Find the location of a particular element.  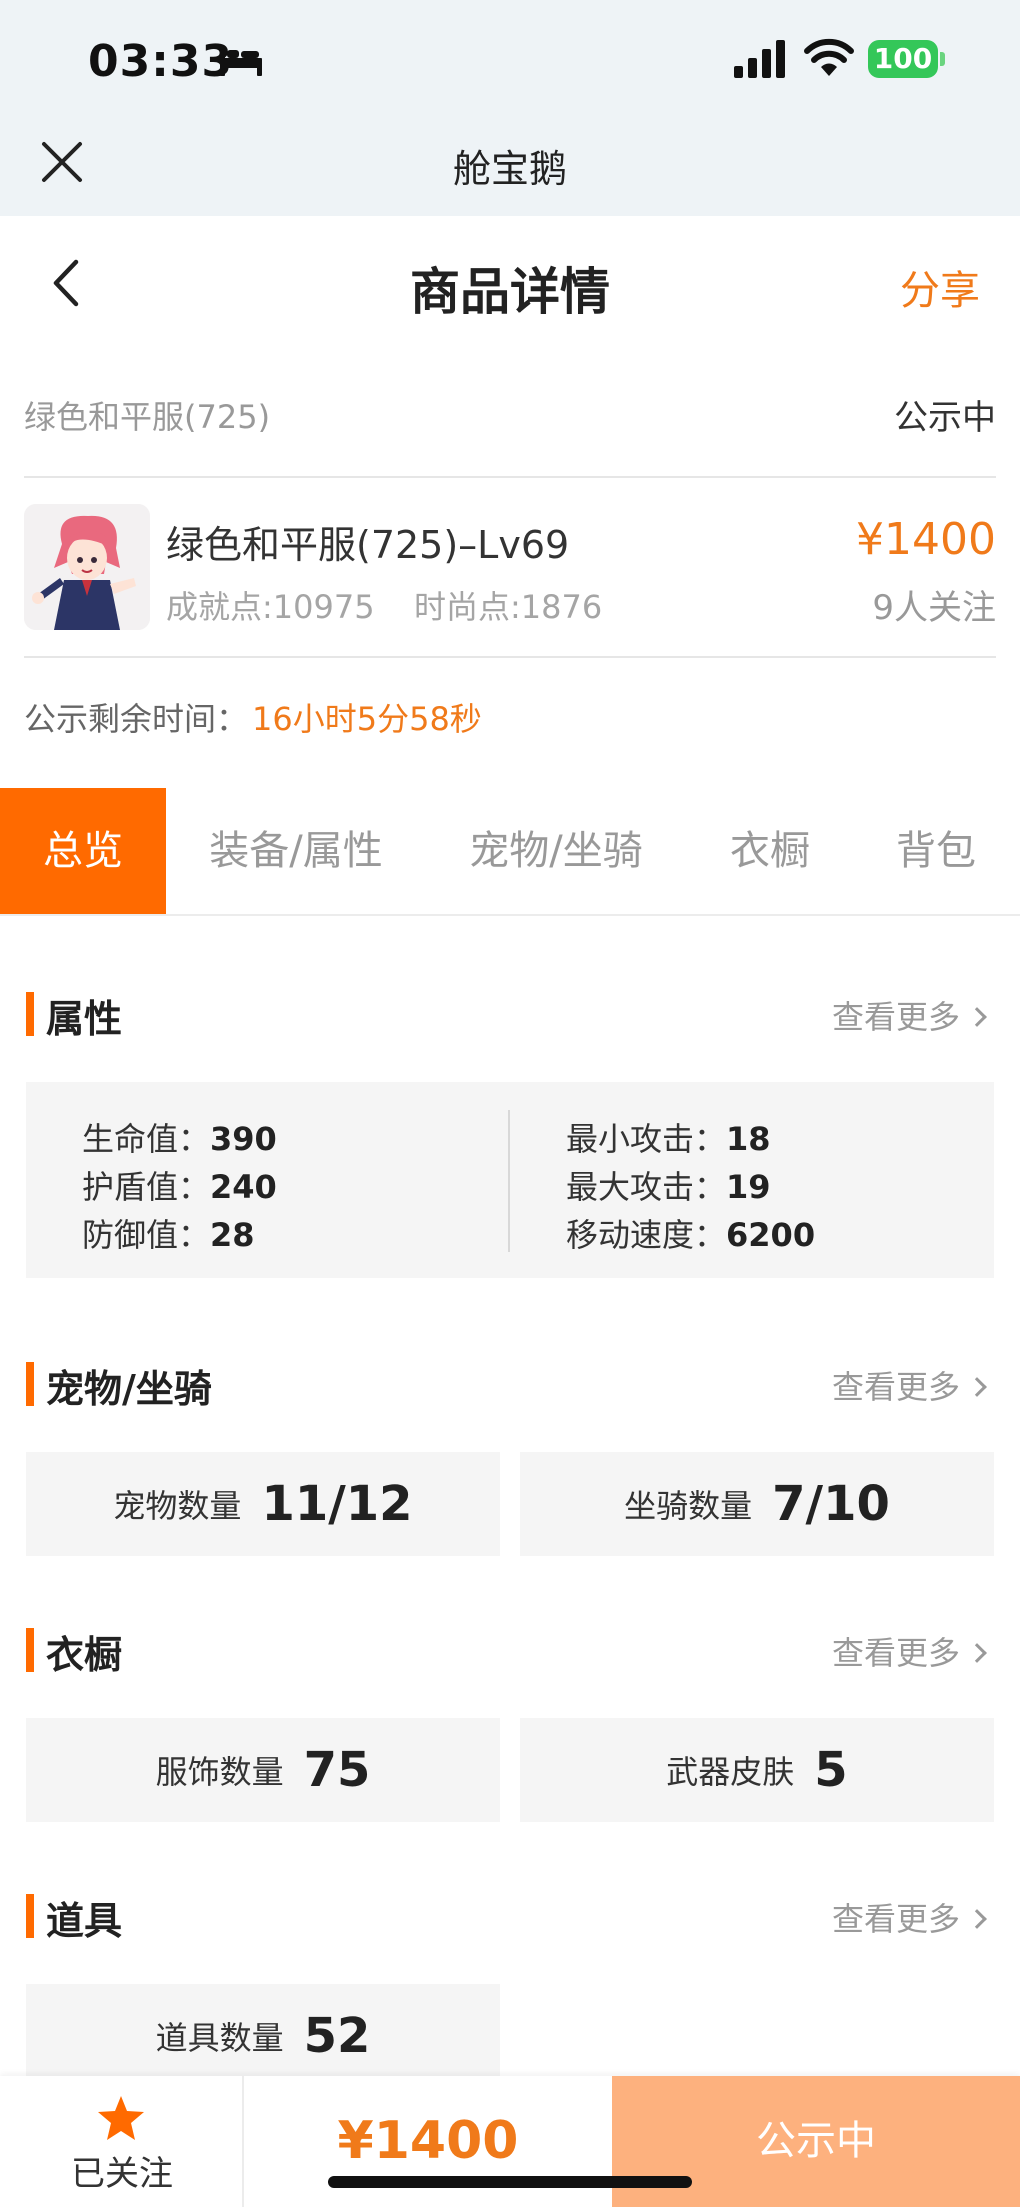

section-title-wardrobe: 衣橱 is located at coordinates (84, 1655).